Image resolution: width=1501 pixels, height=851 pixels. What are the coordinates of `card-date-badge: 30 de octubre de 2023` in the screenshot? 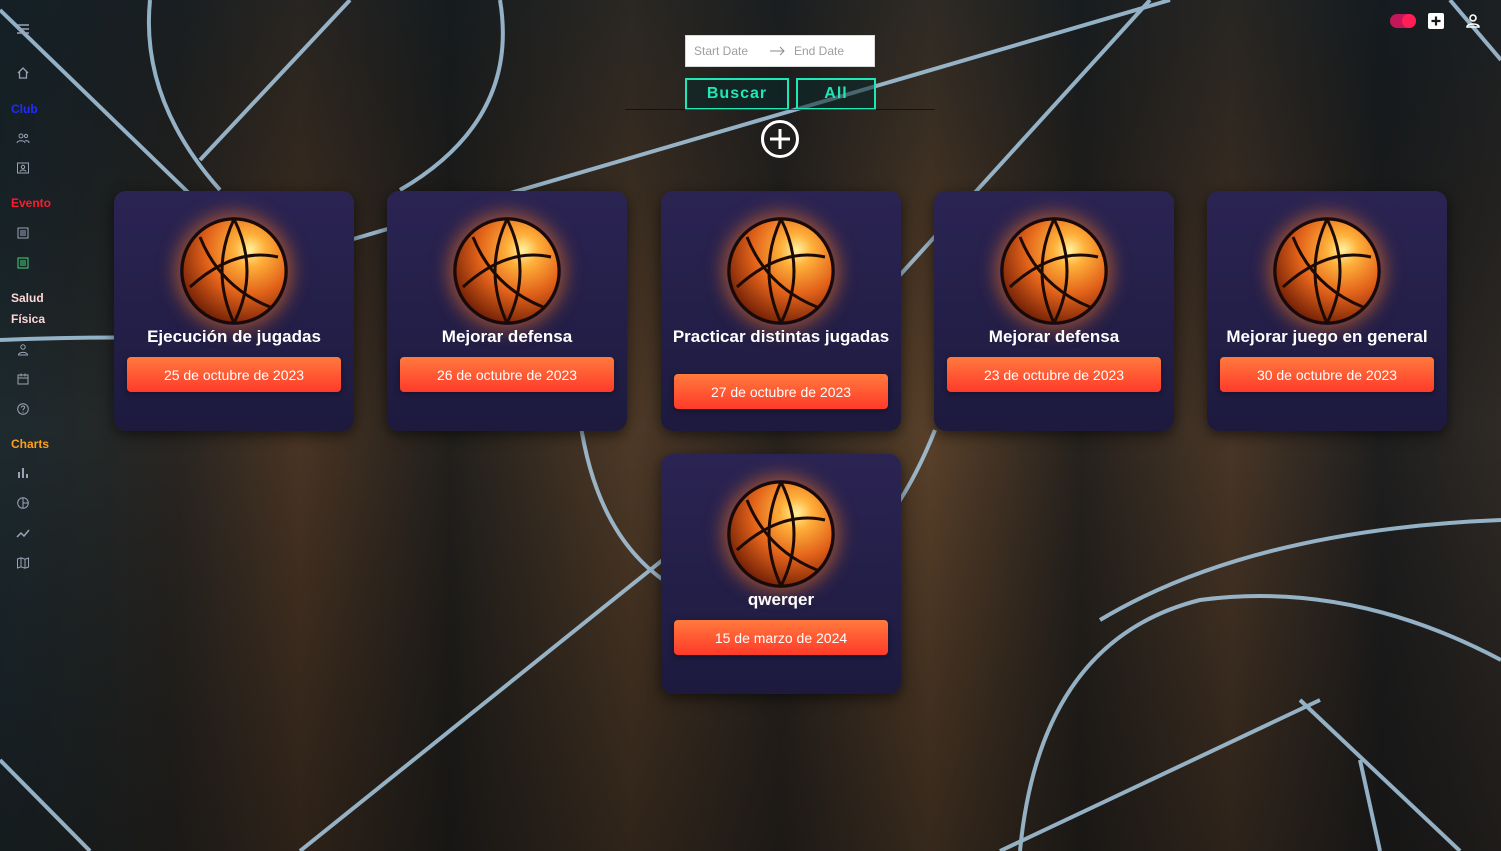 It's located at (1327, 374).